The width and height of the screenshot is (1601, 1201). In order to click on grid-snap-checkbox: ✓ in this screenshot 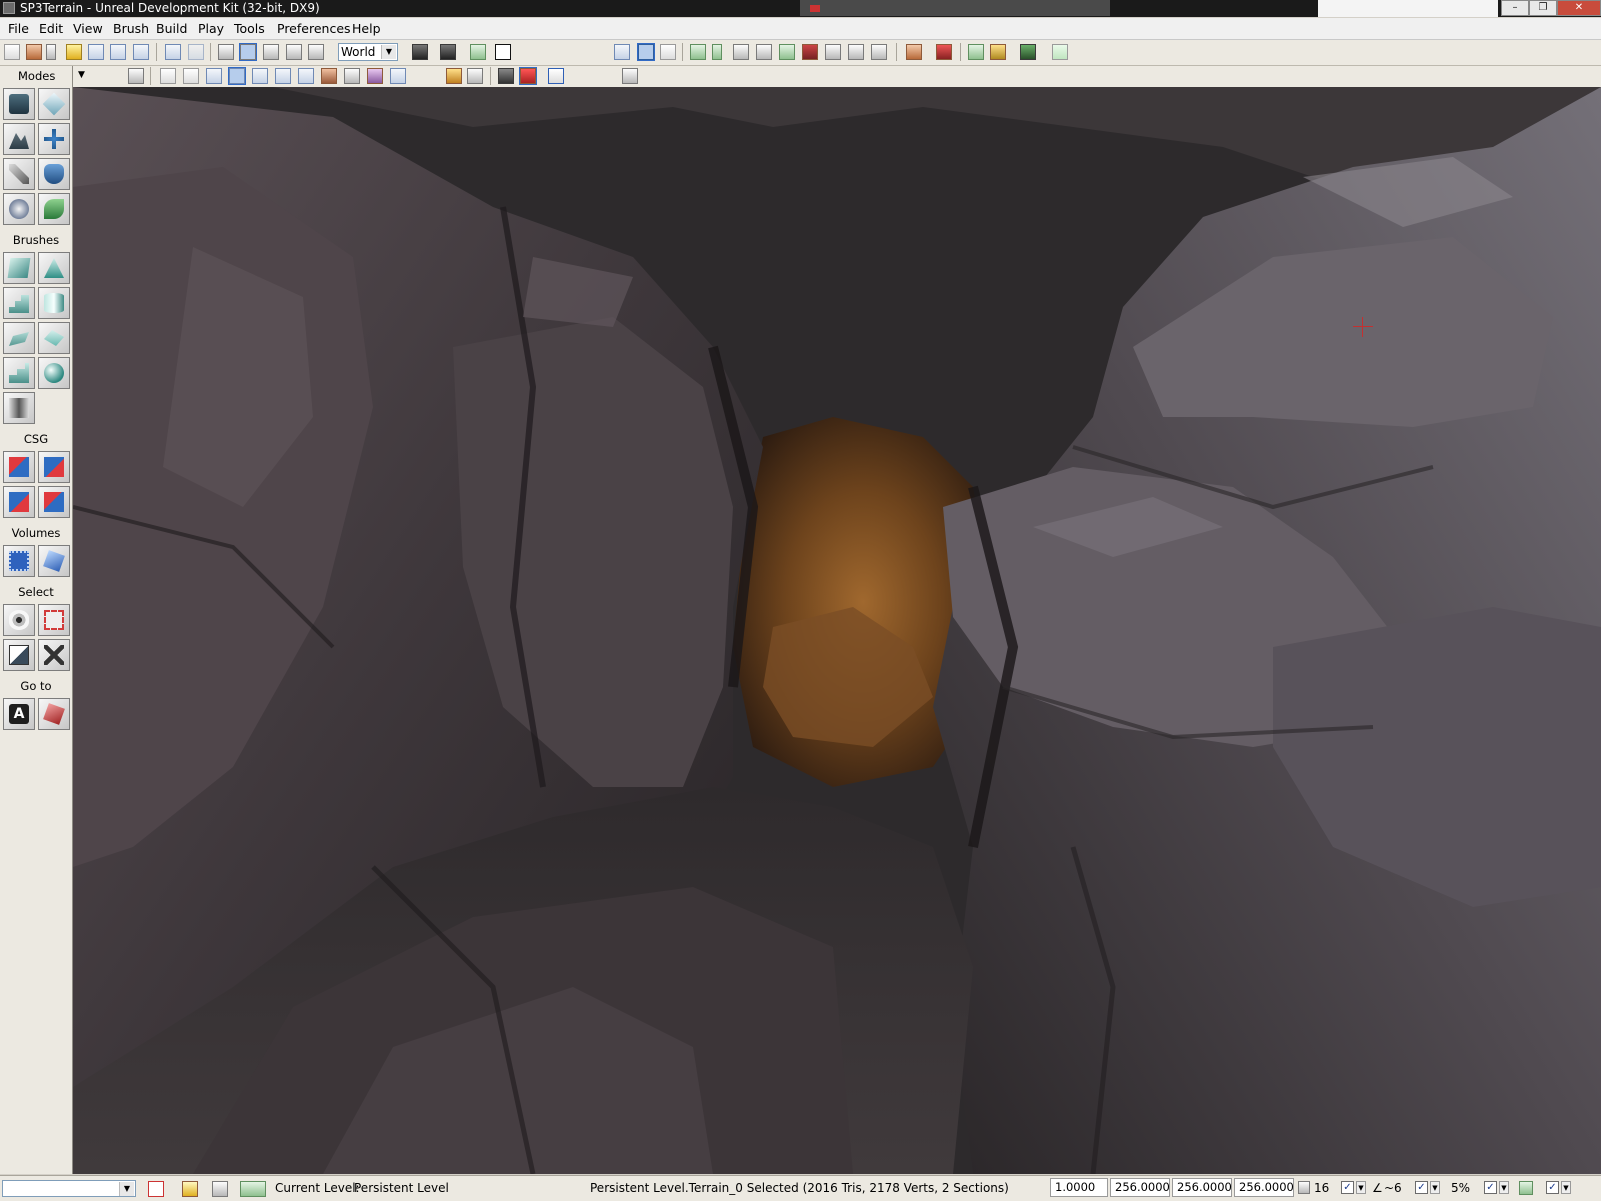, I will do `click(1347, 1187)`.